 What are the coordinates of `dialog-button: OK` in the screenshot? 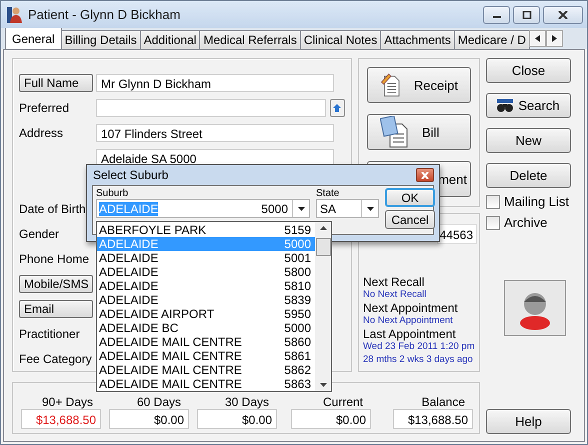 It's located at (410, 197).